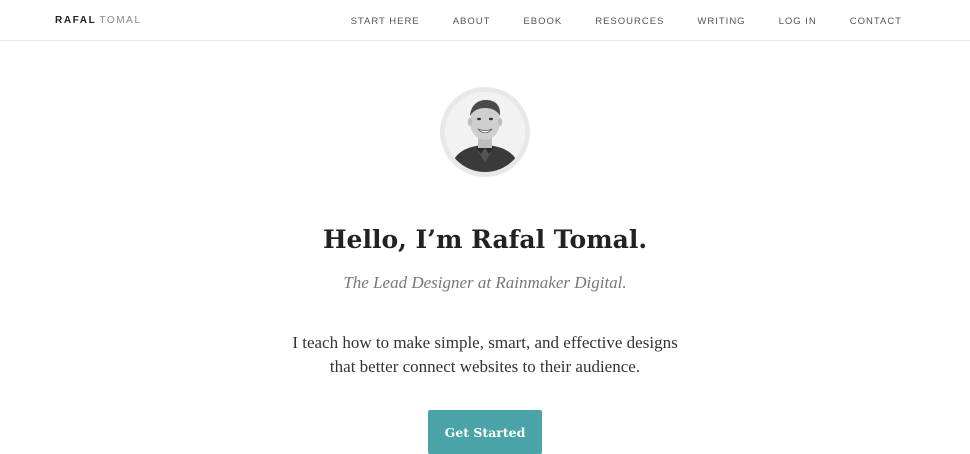  I want to click on site-logo: RAFAL TOMAL, so click(98, 21).